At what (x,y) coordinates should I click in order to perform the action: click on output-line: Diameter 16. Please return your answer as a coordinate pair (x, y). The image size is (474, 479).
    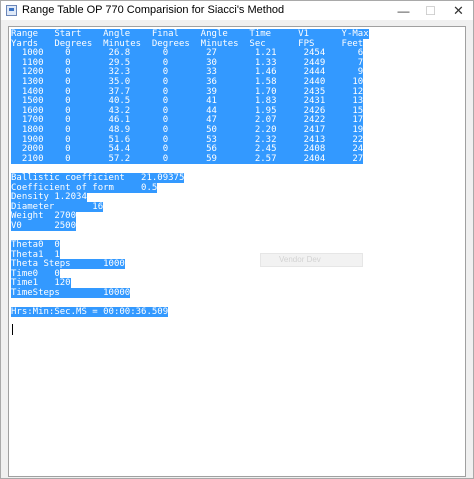
    Looking at the image, I should click on (57, 206).